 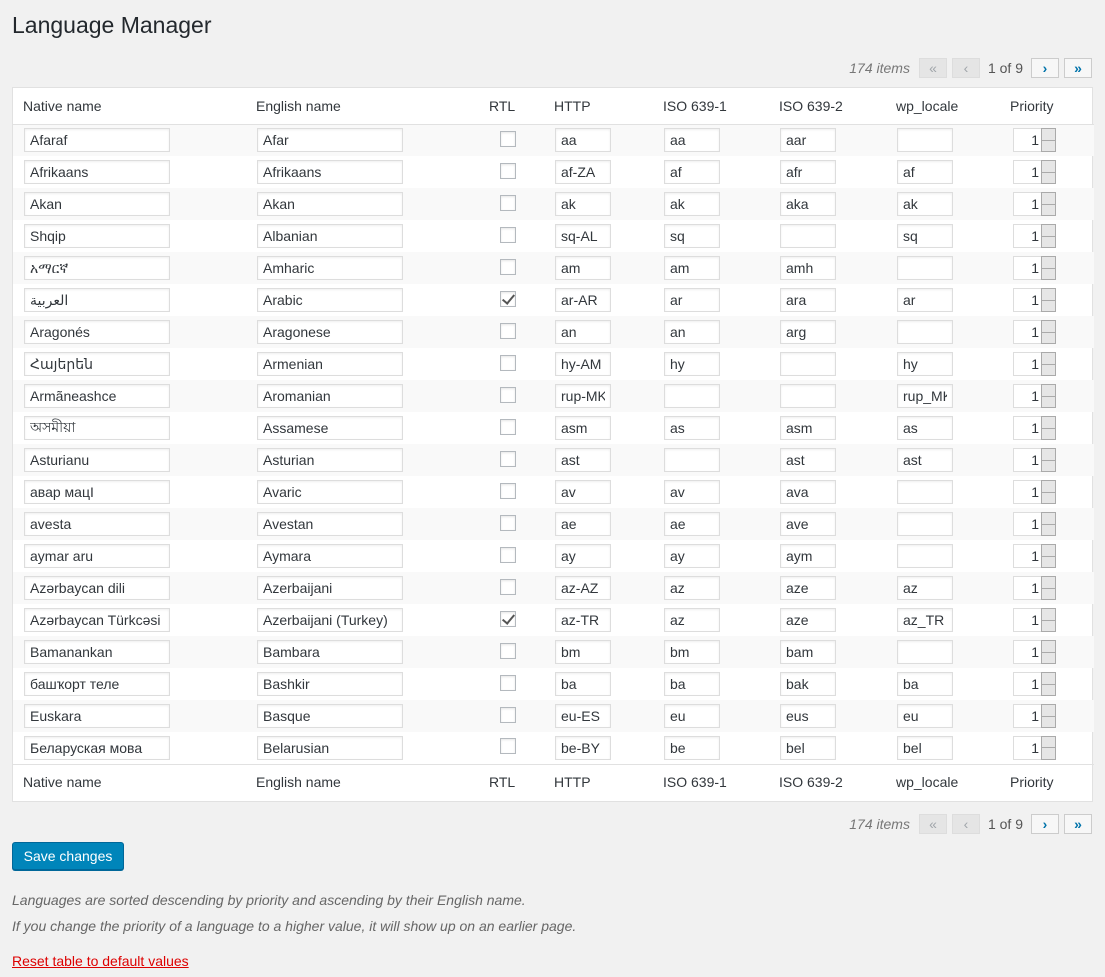 I want to click on reset-table-link: Reset table to default values, so click(x=100, y=961).